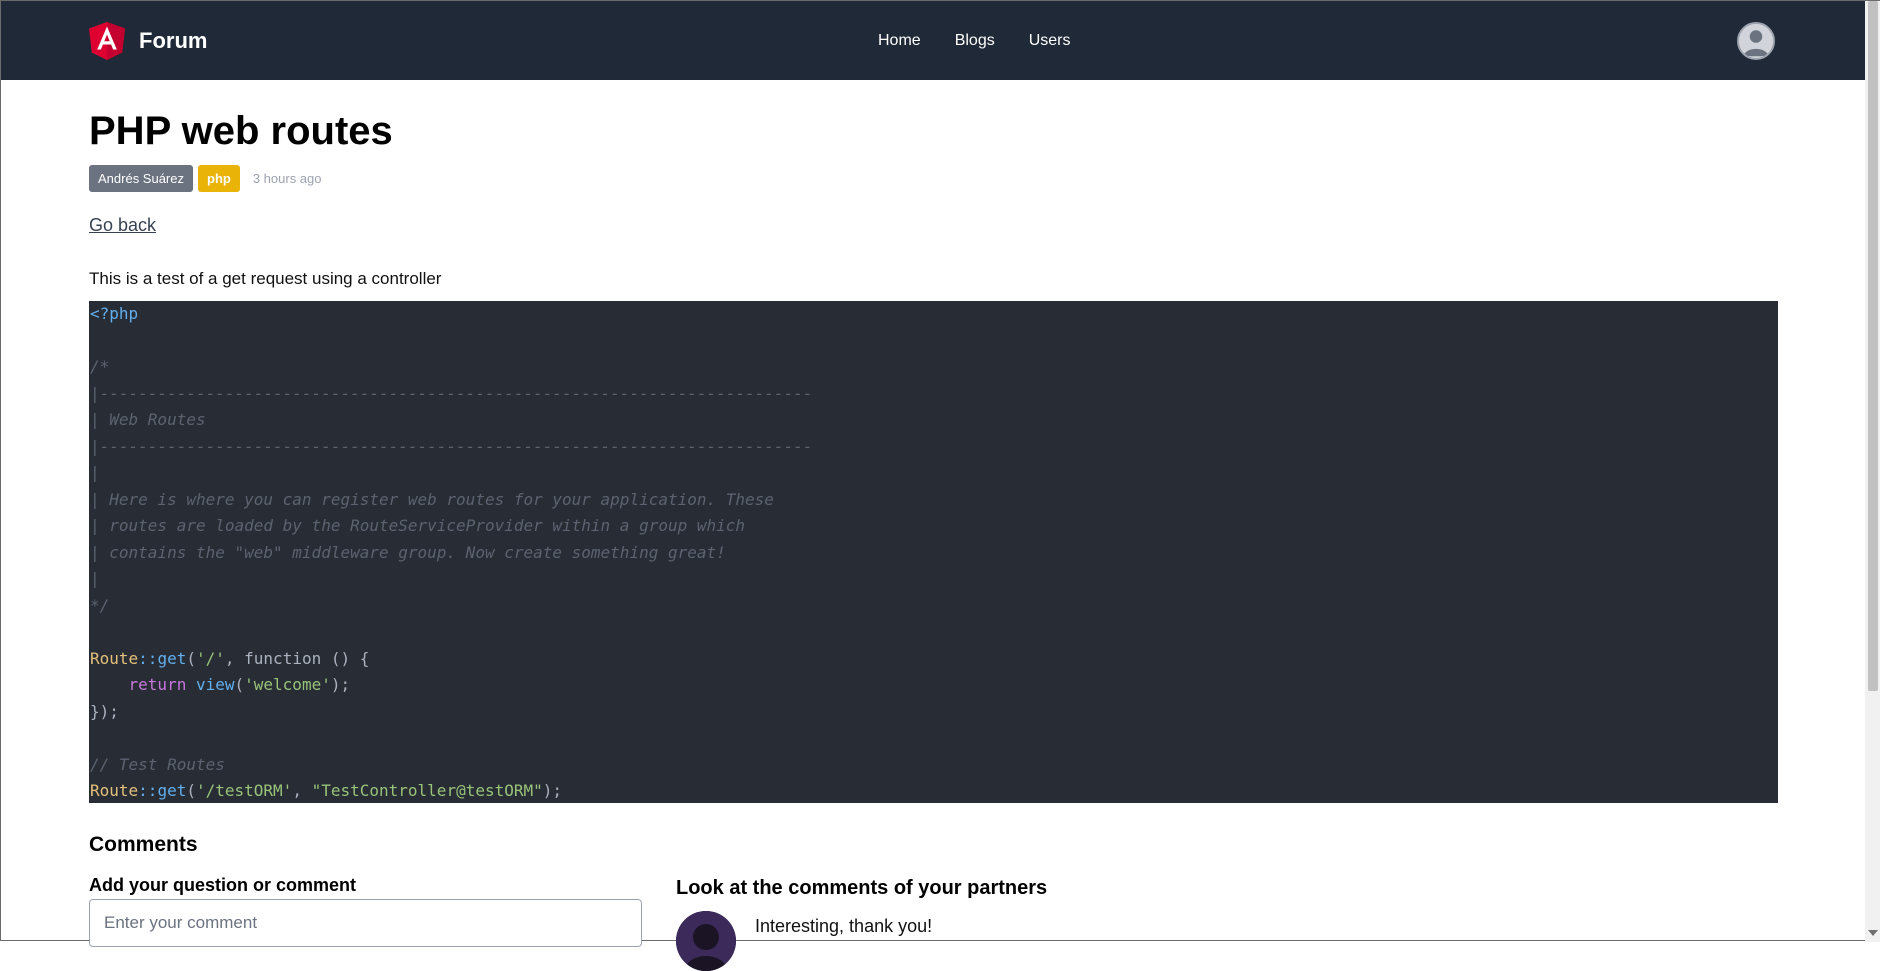 The image size is (1880, 971). What do you see at coordinates (157, 764) in the screenshot?
I see `code-line: // Test Routes` at bounding box center [157, 764].